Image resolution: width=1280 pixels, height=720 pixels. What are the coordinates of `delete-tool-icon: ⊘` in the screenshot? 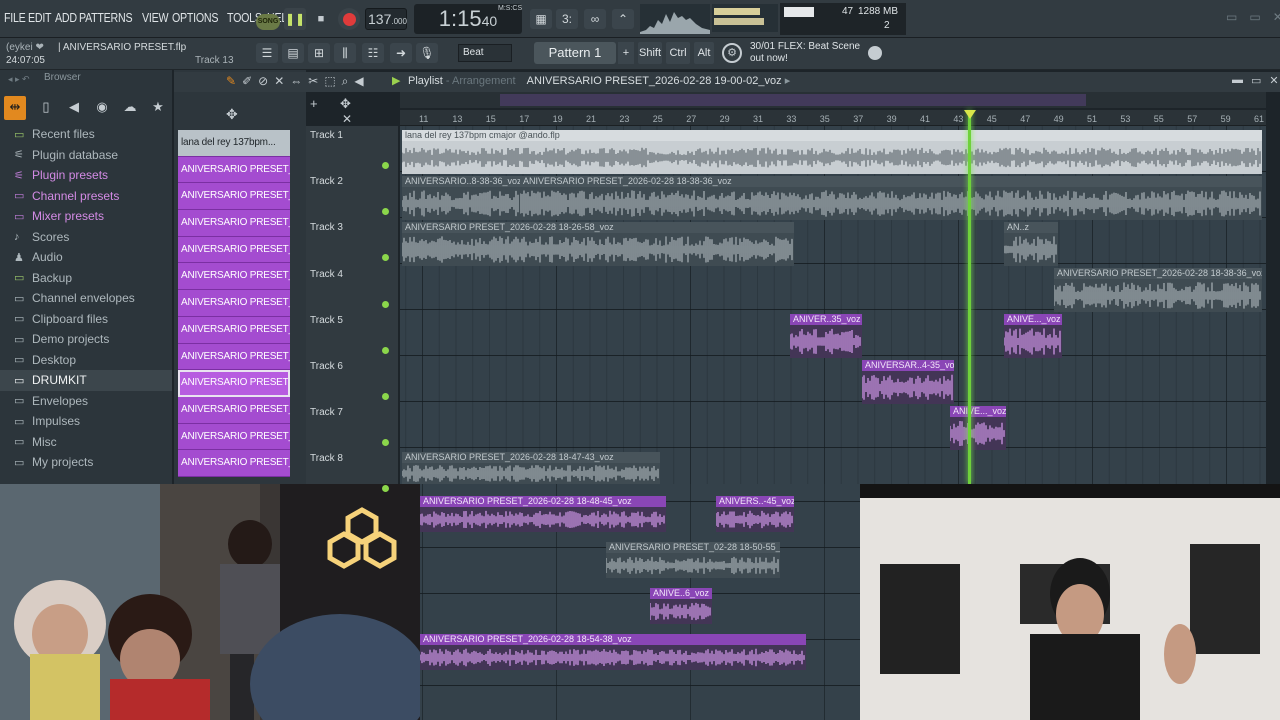 It's located at (263, 81).